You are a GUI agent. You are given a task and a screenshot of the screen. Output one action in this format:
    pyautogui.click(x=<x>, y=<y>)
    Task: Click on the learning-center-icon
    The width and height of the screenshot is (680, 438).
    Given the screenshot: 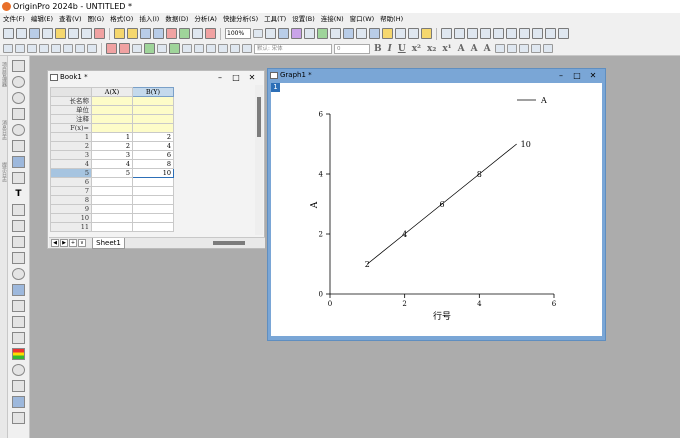 What is the action you would take?
    pyautogui.click(x=400, y=33)
    